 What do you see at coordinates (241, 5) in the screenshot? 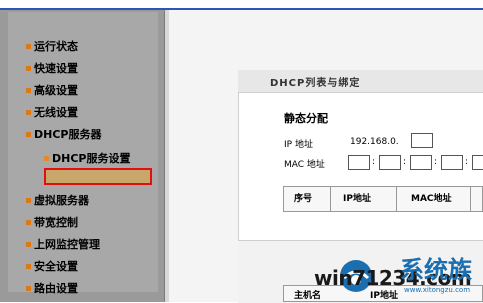
I see `top-border` at bounding box center [241, 5].